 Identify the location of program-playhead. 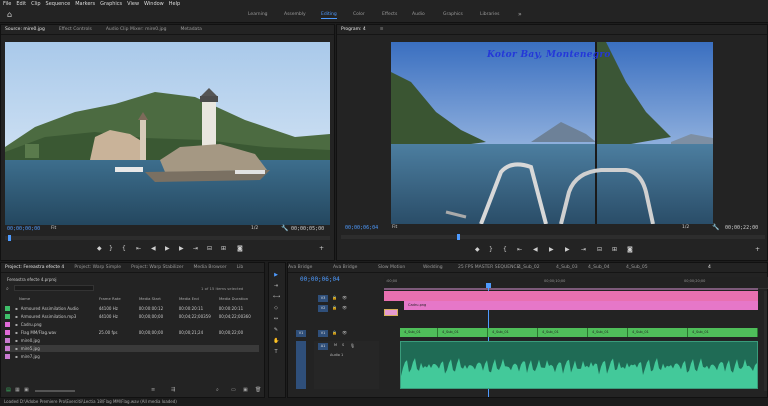
(458, 237).